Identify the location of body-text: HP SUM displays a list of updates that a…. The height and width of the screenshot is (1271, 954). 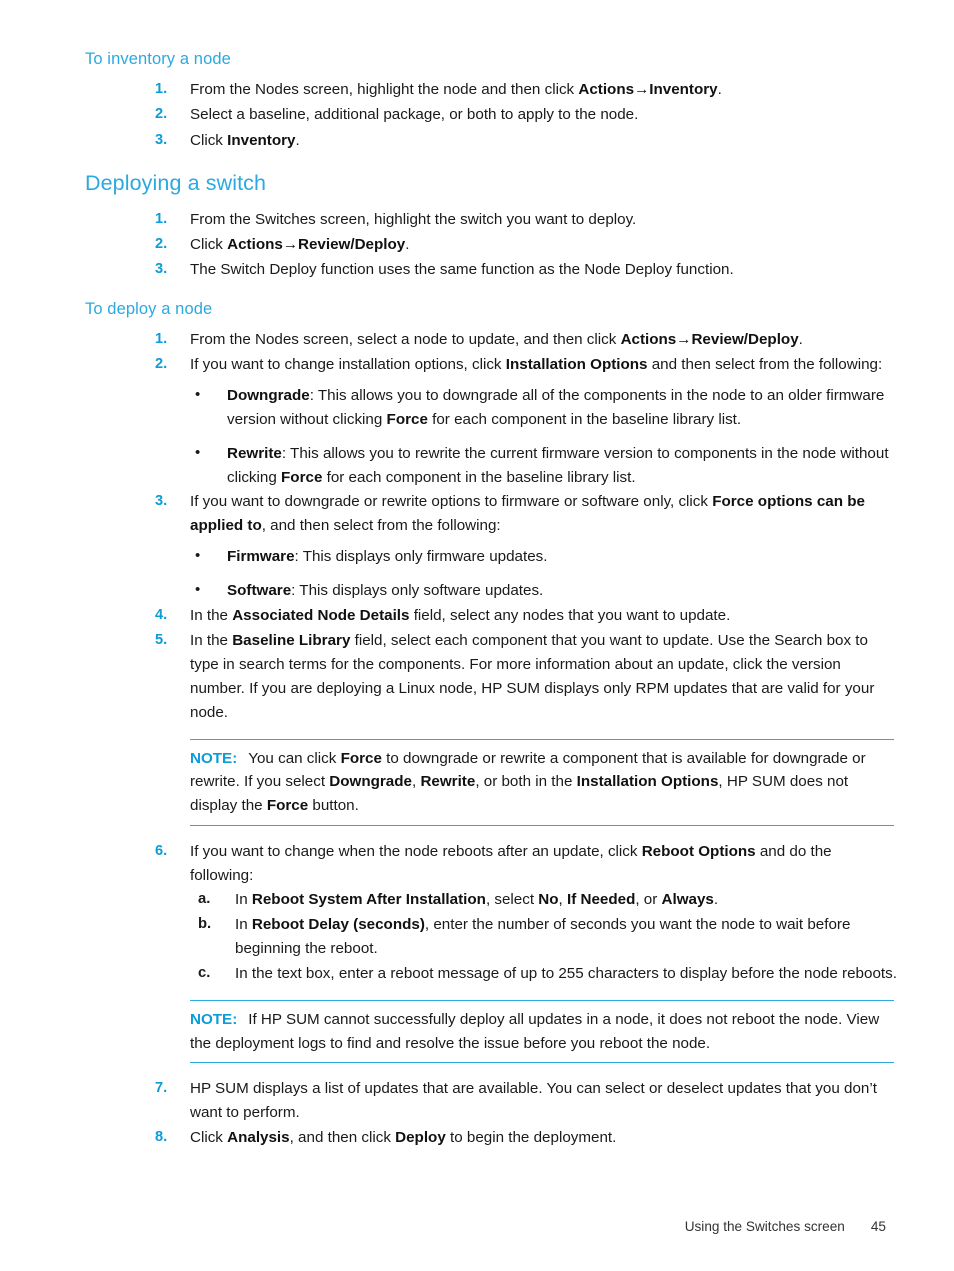
(533, 1101).